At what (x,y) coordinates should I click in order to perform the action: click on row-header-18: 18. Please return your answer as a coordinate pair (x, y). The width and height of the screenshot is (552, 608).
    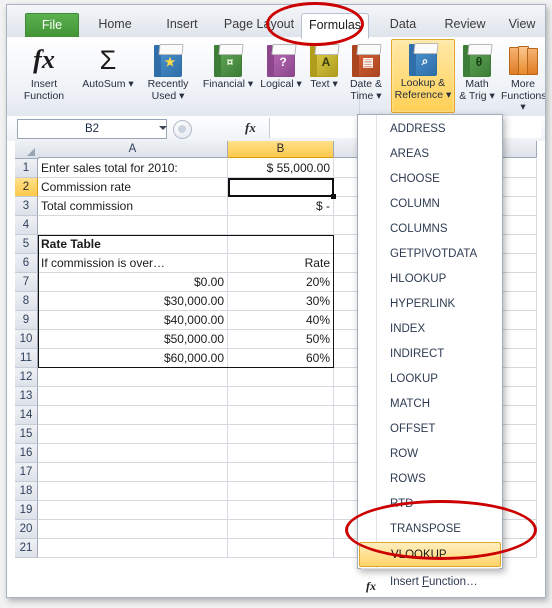
    Looking at the image, I should click on (26, 491).